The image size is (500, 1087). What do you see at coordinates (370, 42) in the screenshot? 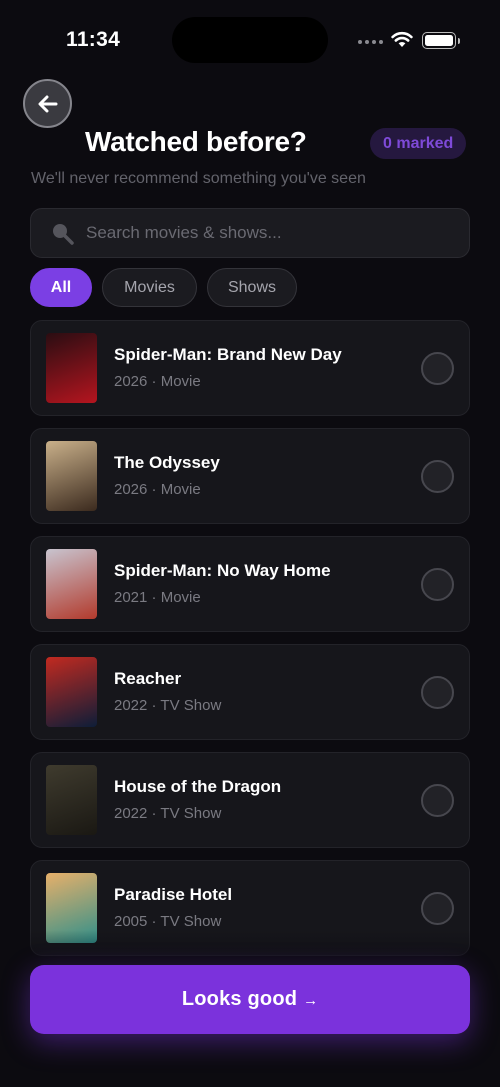
I see `signal-icon` at bounding box center [370, 42].